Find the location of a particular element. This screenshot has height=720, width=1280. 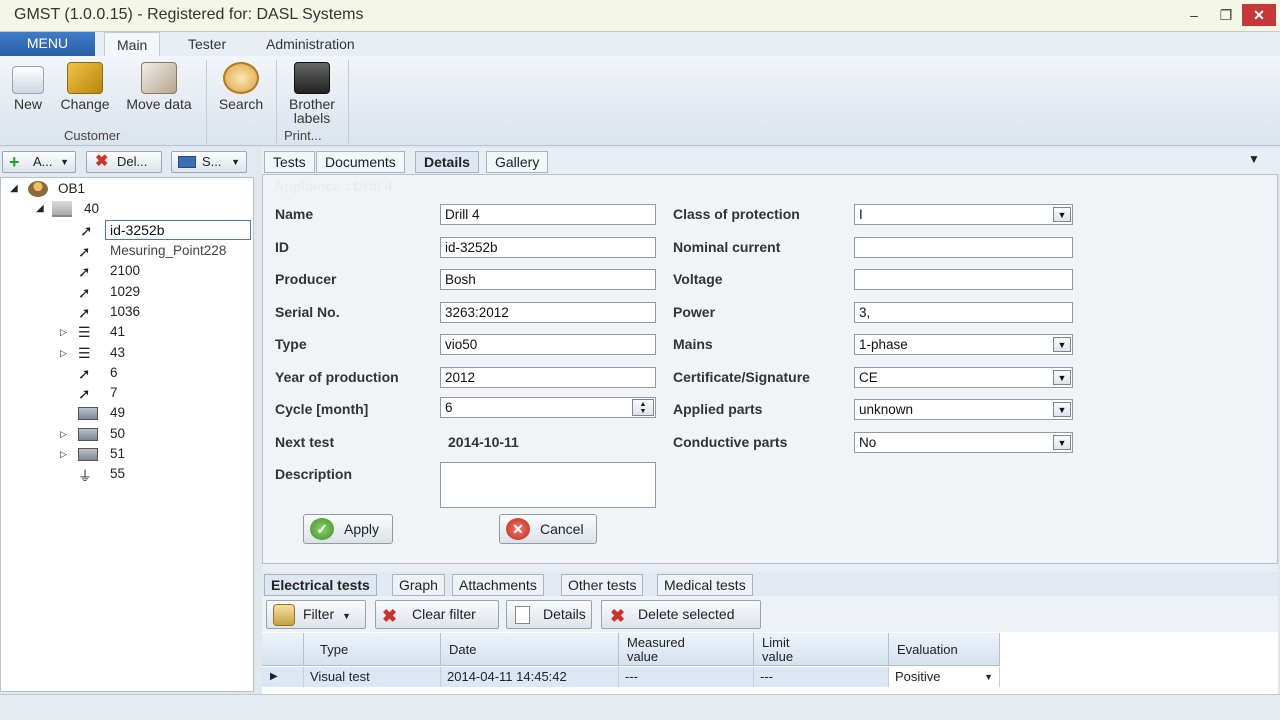

producer-field: Bosh is located at coordinates (548, 279).